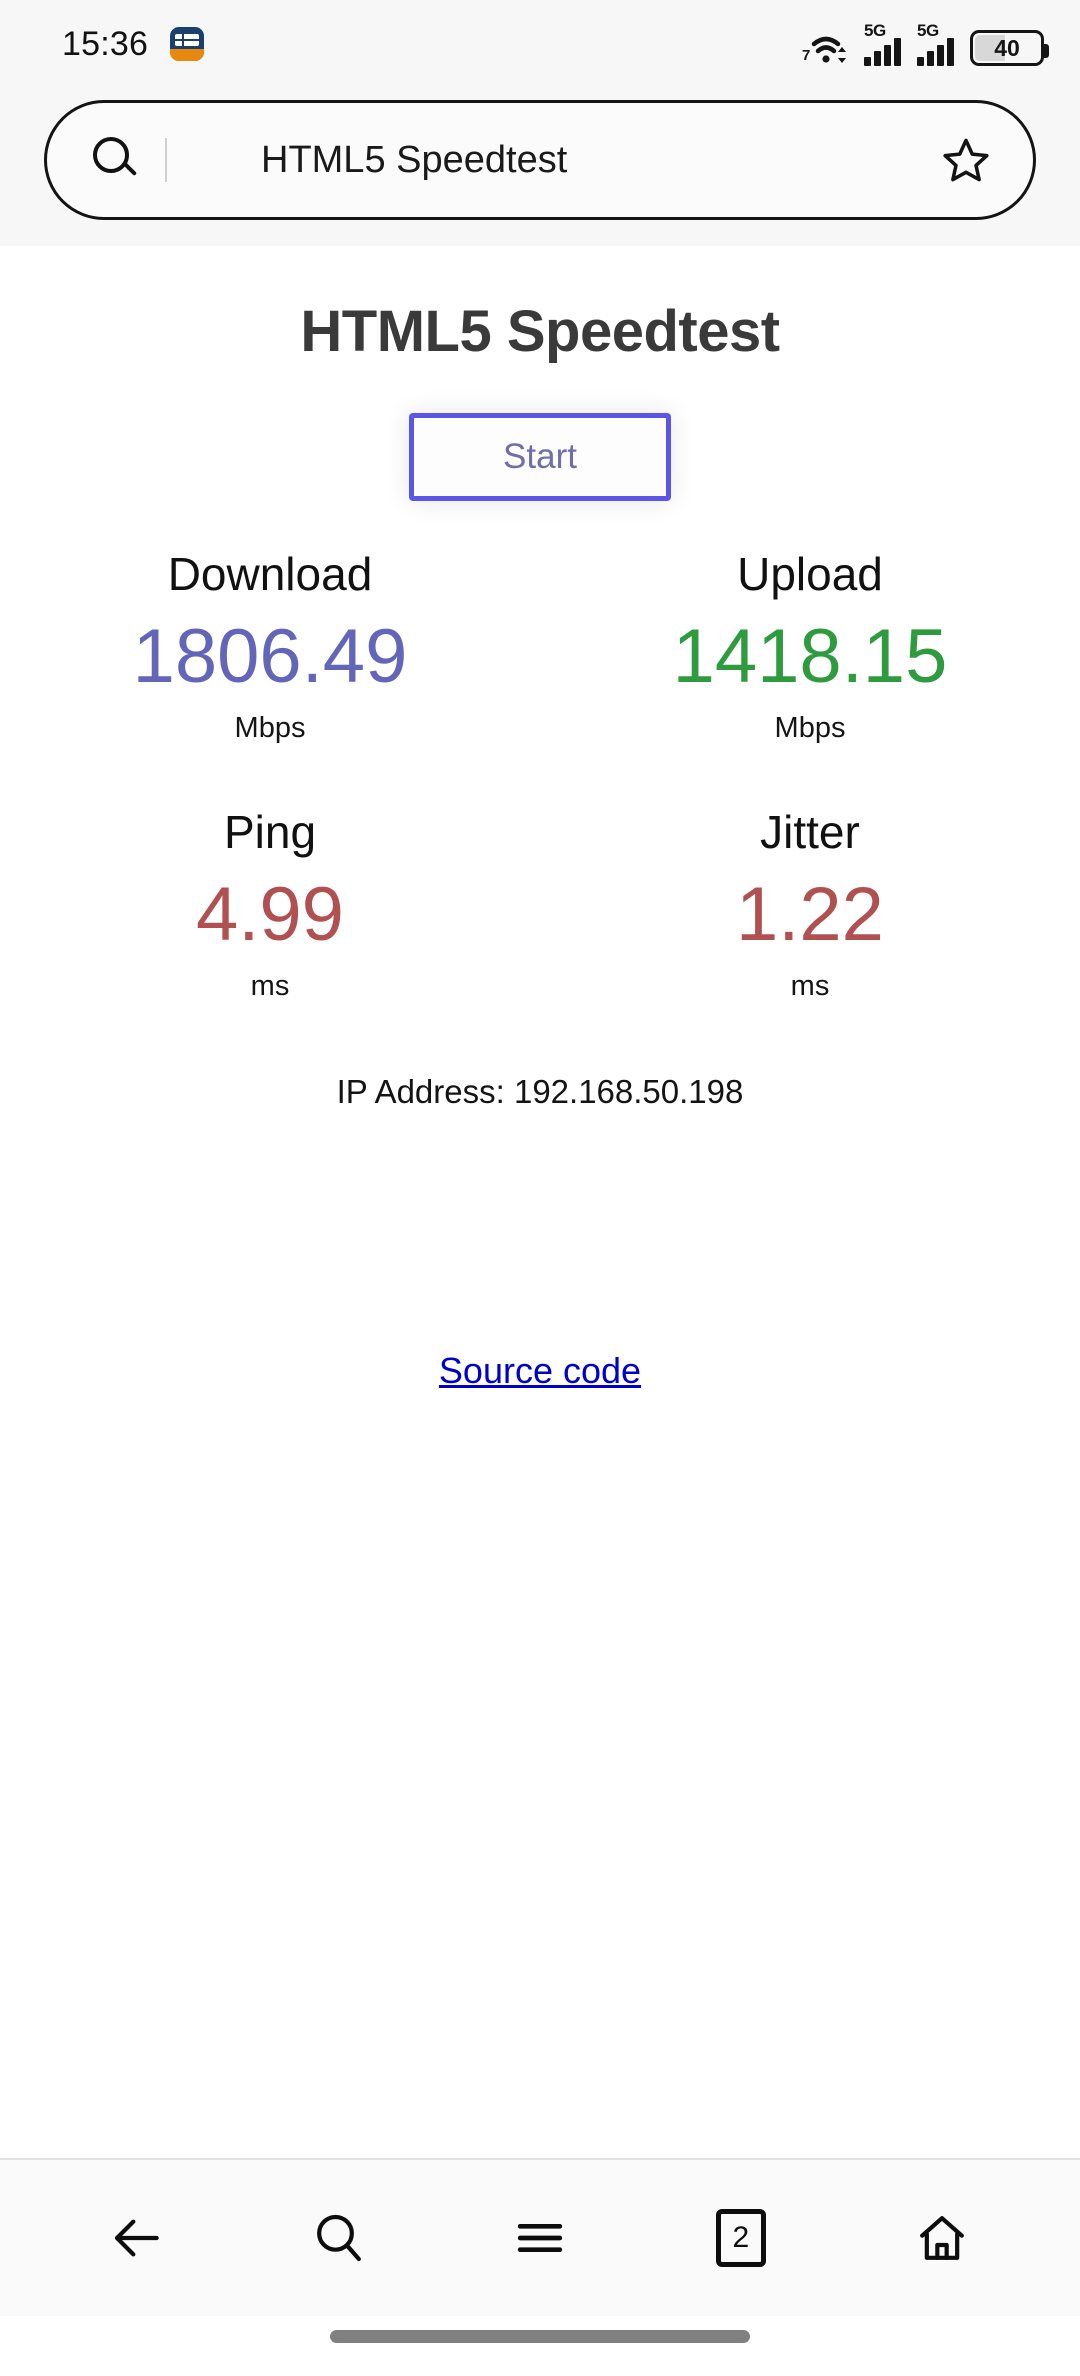  What do you see at coordinates (810, 574) in the screenshot?
I see `metric-label: Upload` at bounding box center [810, 574].